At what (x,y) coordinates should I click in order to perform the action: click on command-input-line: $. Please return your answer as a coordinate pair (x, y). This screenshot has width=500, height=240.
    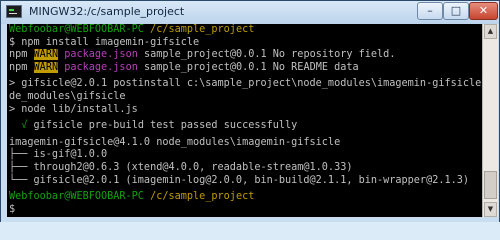
    Looking at the image, I should click on (244, 210).